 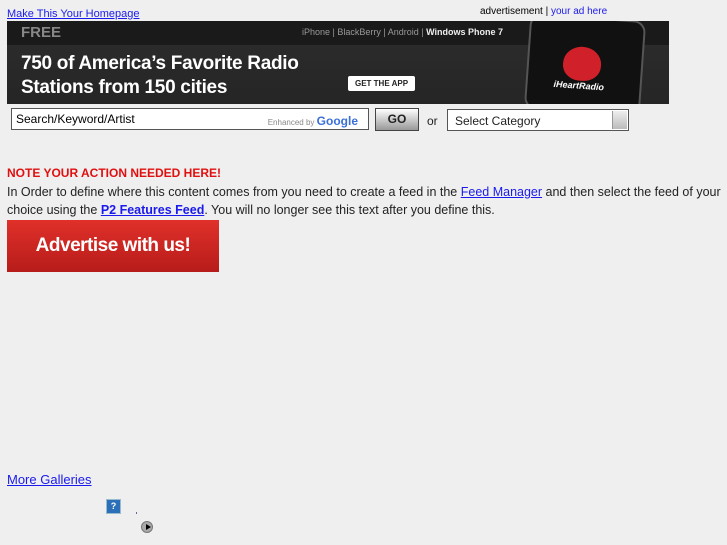 What do you see at coordinates (114, 173) in the screenshot?
I see `notice-title: NOTE YOUR ACTION NEEDED HERE!` at bounding box center [114, 173].